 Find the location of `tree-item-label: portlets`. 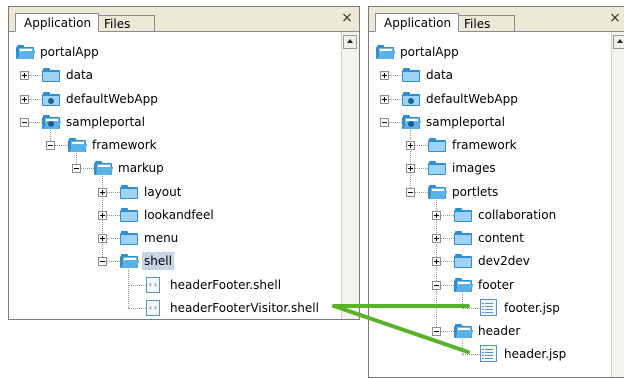

tree-item-label: portlets is located at coordinates (475, 191).